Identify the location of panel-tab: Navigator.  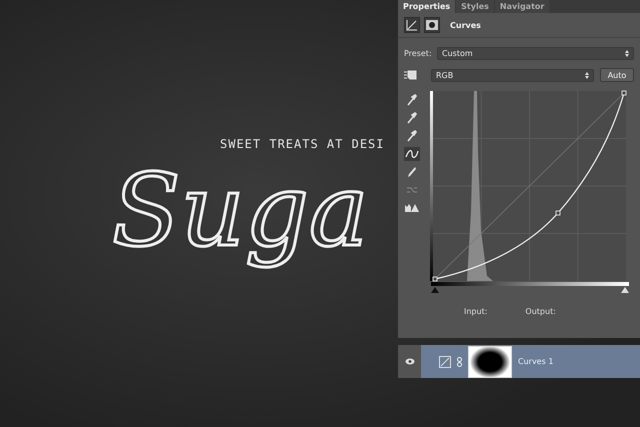
(522, 6).